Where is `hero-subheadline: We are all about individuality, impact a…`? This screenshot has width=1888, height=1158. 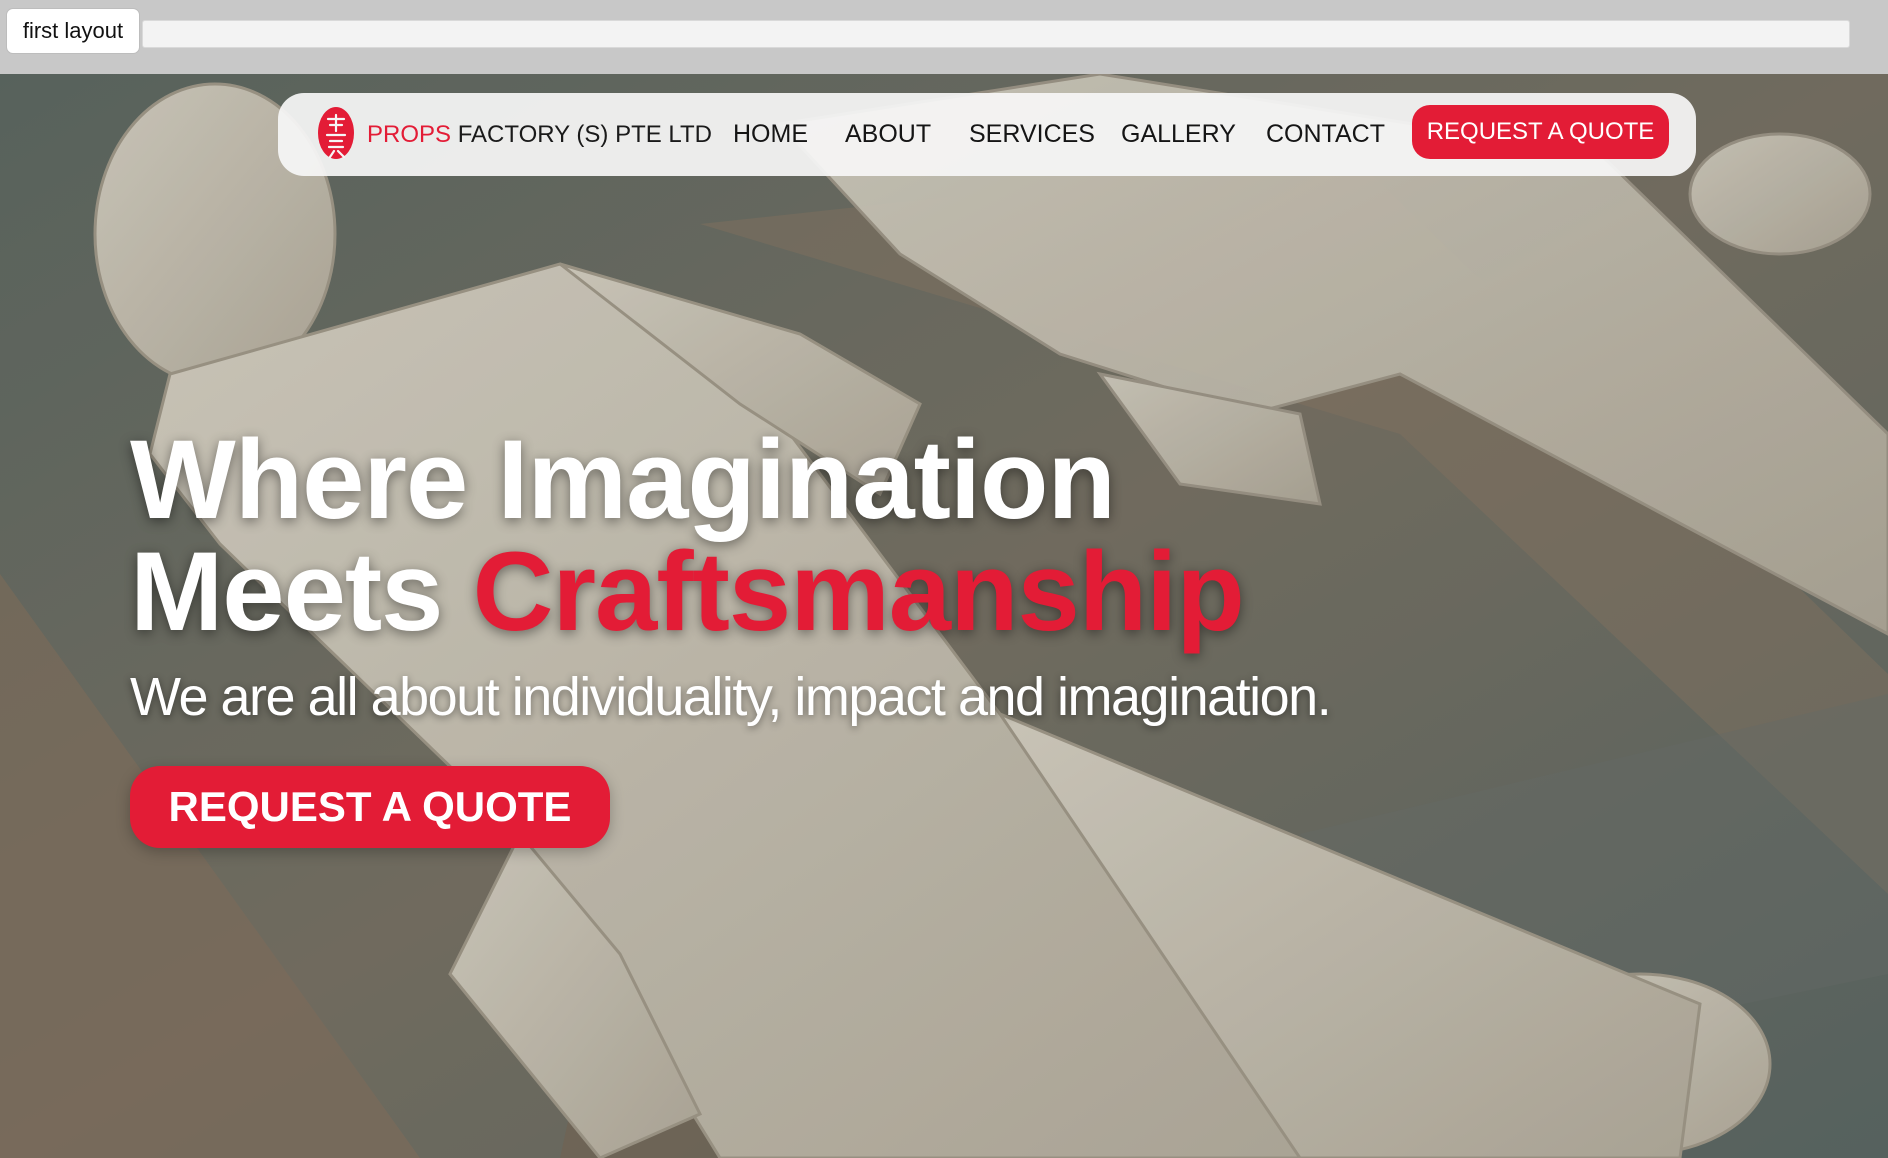
hero-subheadline: We are all about individuality, impact a… is located at coordinates (731, 697).